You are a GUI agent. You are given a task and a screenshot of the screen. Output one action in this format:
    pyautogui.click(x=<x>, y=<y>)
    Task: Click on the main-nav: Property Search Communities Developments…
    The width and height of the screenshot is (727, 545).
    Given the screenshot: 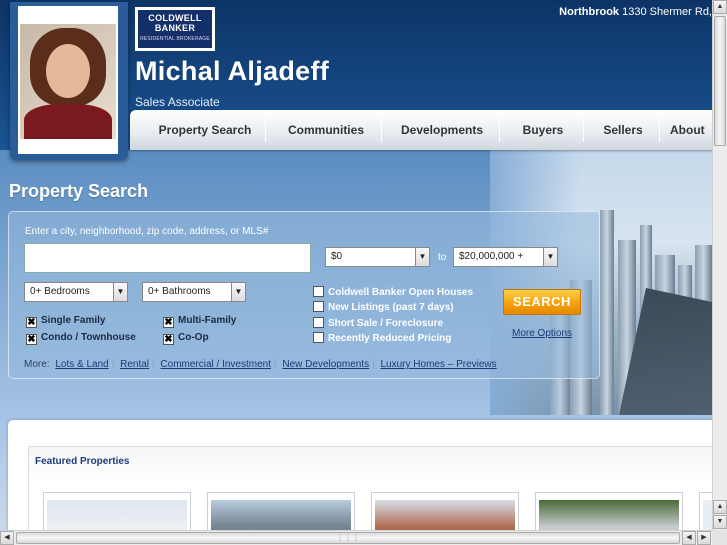 What is the action you would take?
    pyautogui.click(x=421, y=130)
    